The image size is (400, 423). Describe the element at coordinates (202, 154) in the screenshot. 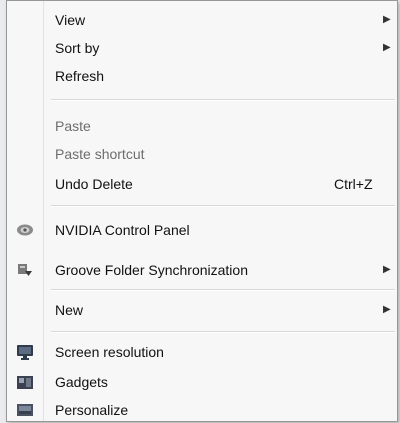

I see `menu-item-paste-shortcut: Paste shortcut` at that location.